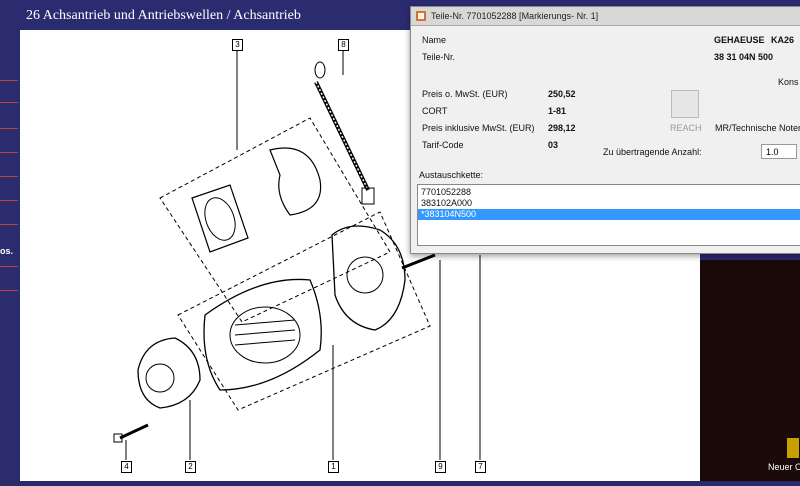 The height and width of the screenshot is (486, 800). Describe the element at coordinates (333, 467) in the screenshot. I see `callout-1: 1` at that location.